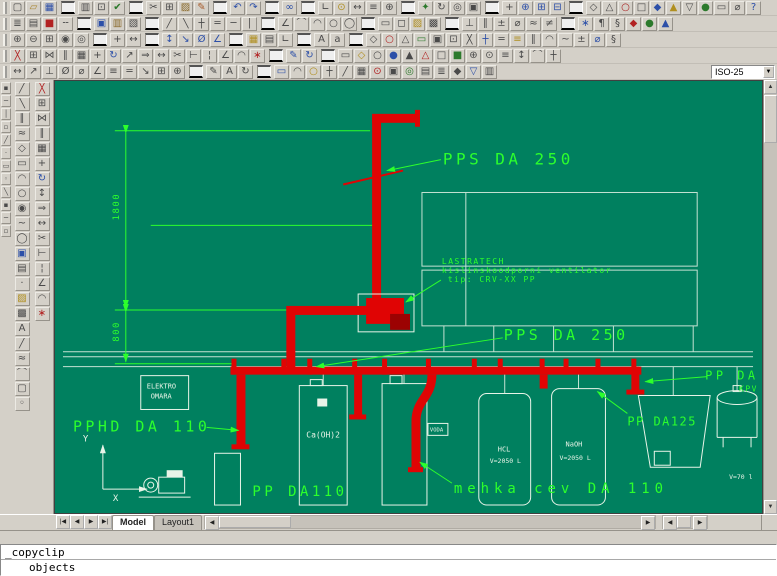 Image resolution: width=777 pixels, height=576 pixels. I want to click on zoom-all-icon: ◎, so click(81, 39).